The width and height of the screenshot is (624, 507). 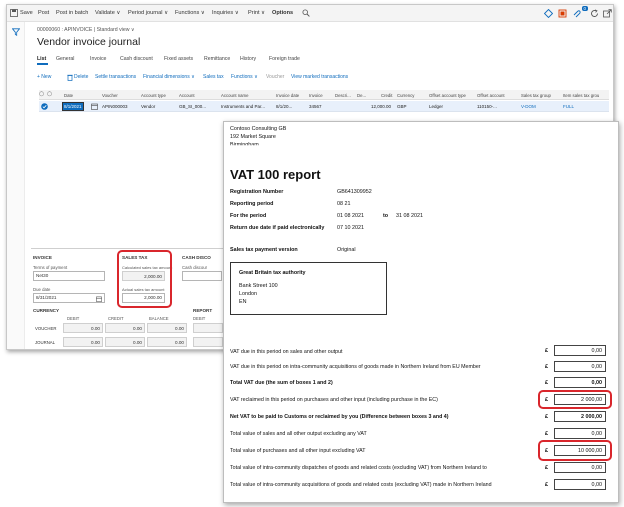 What do you see at coordinates (72, 13) in the screenshot?
I see `post-in-batch-button: Post in batch` at bounding box center [72, 13].